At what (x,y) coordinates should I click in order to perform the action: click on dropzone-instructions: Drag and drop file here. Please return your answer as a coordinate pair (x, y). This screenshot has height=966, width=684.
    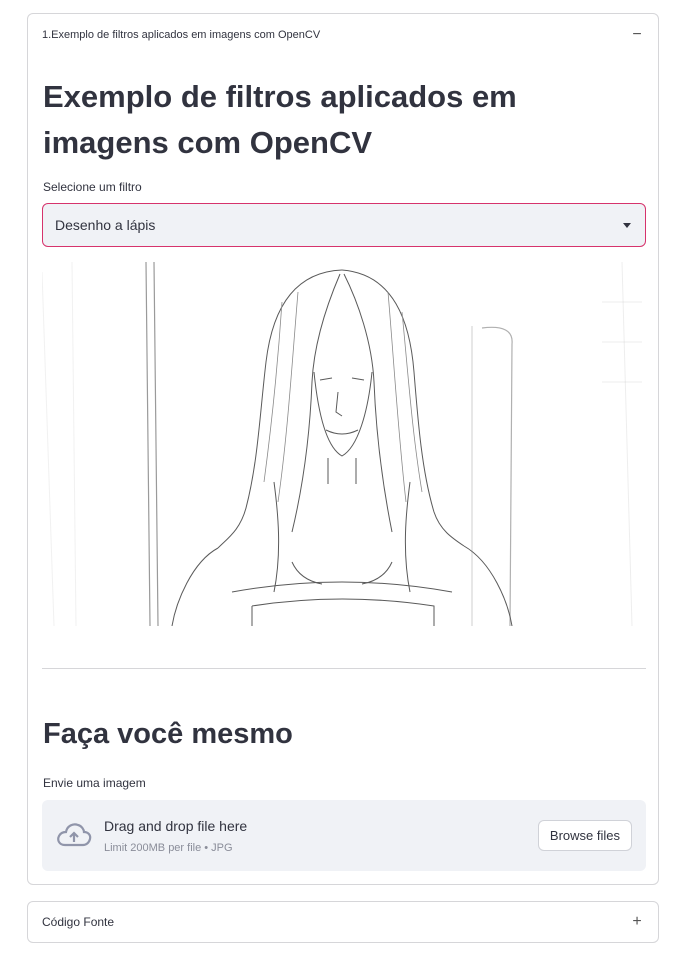
    Looking at the image, I should click on (176, 826).